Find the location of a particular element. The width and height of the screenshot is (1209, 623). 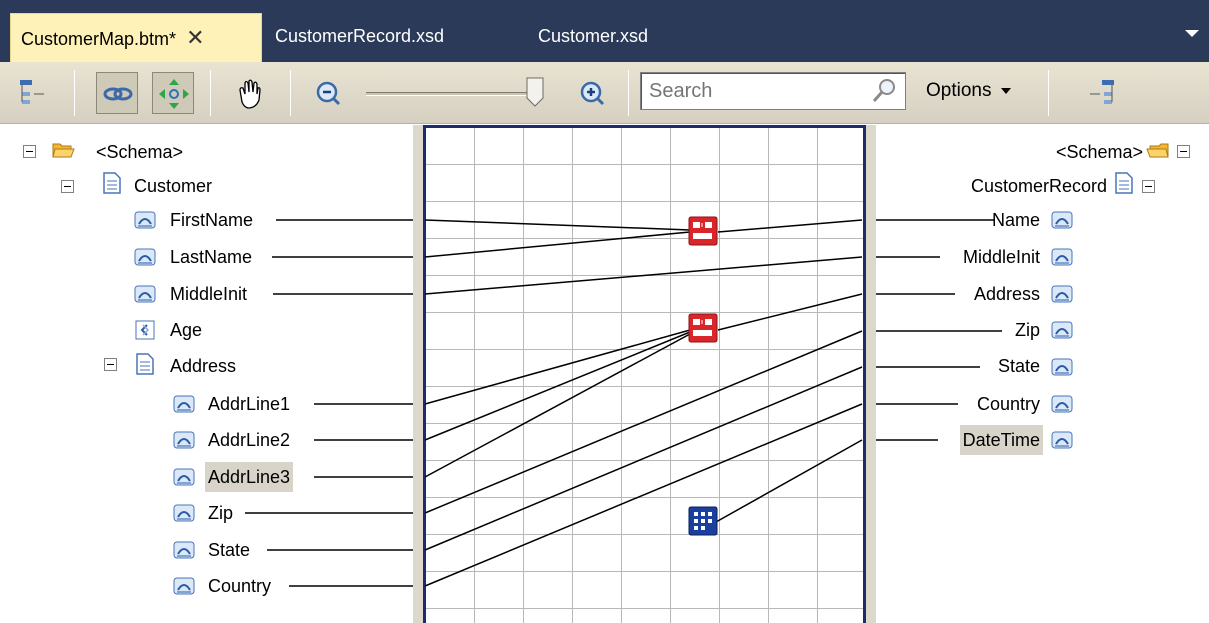

auto-link-icon is located at coordinates (174, 94).